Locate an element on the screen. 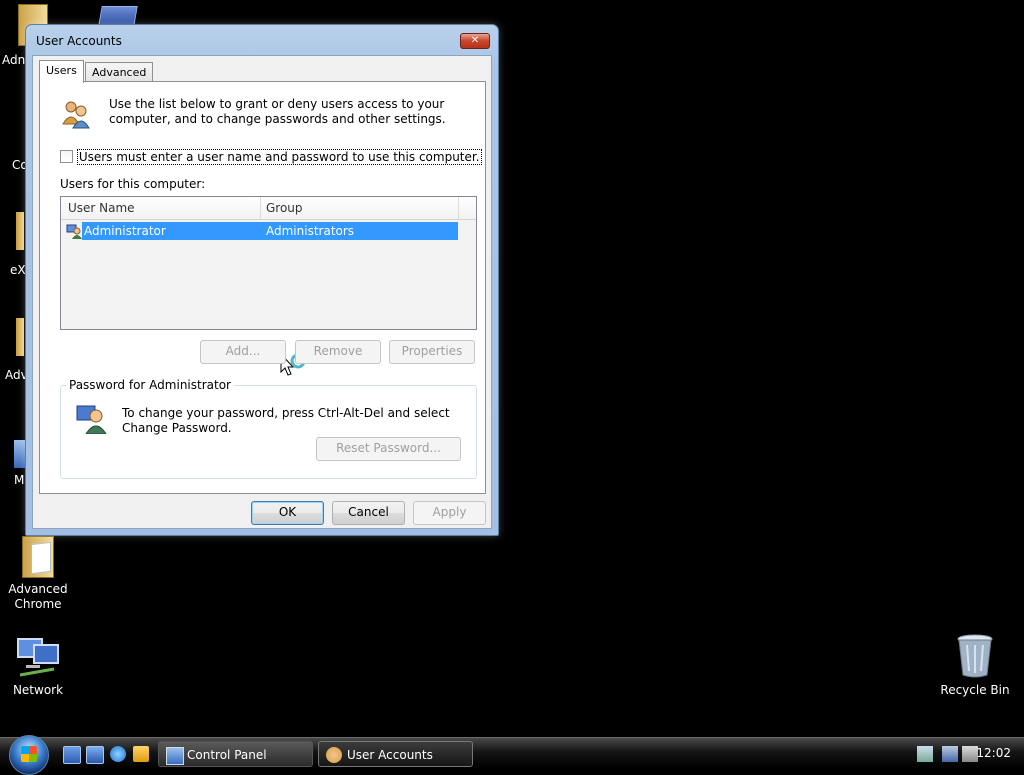 Image resolution: width=1024 pixels, height=775 pixels. desktop-partial-label: Adn is located at coordinates (14, 60).